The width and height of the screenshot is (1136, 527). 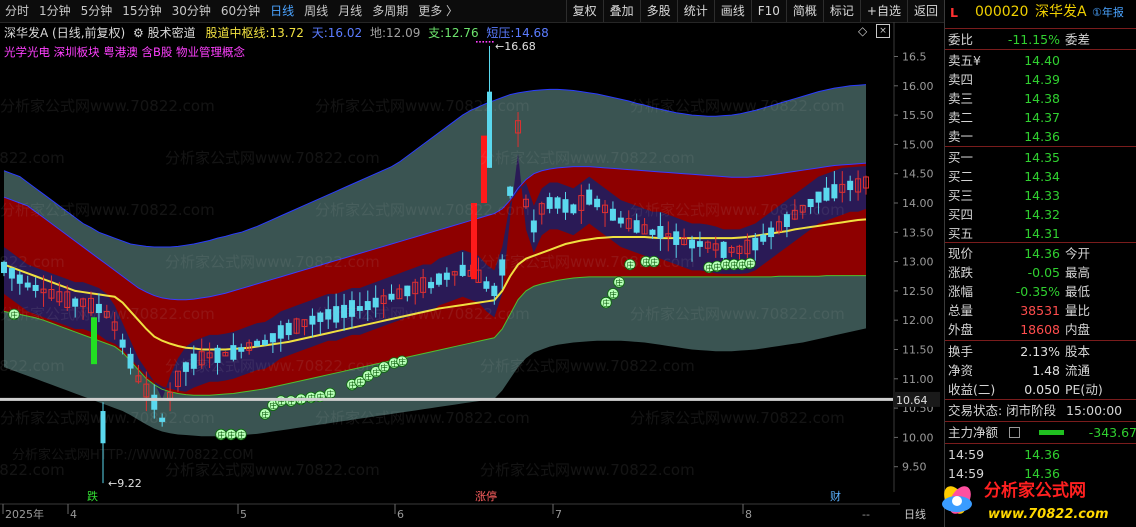 I want to click on divider, so click(x=1040, y=340).